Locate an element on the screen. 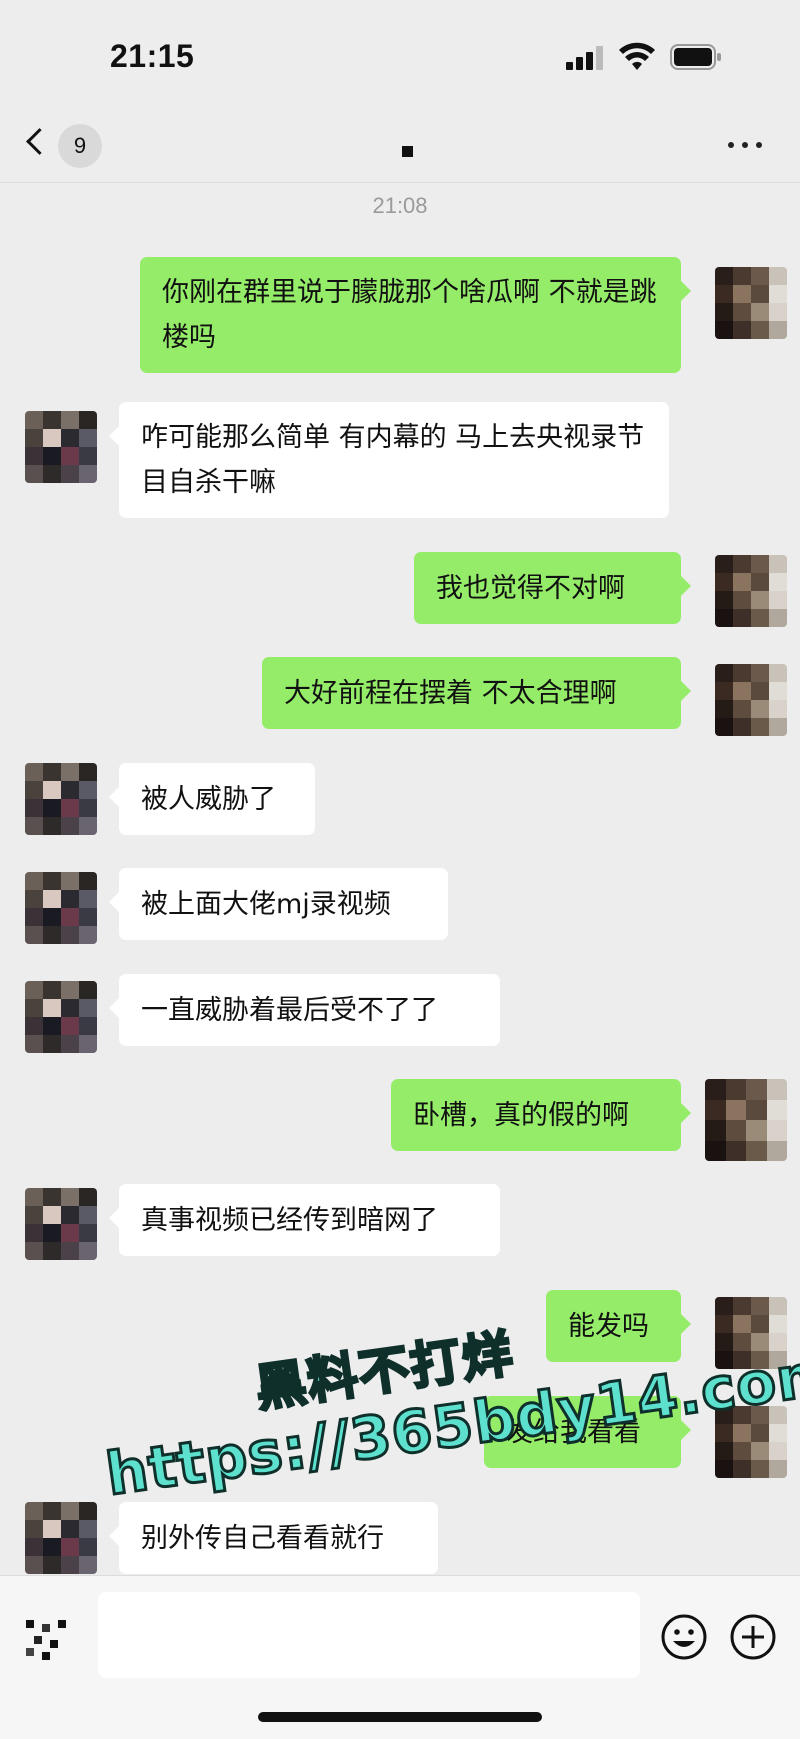  cellular-signal-icon is located at coordinates (586, 58).